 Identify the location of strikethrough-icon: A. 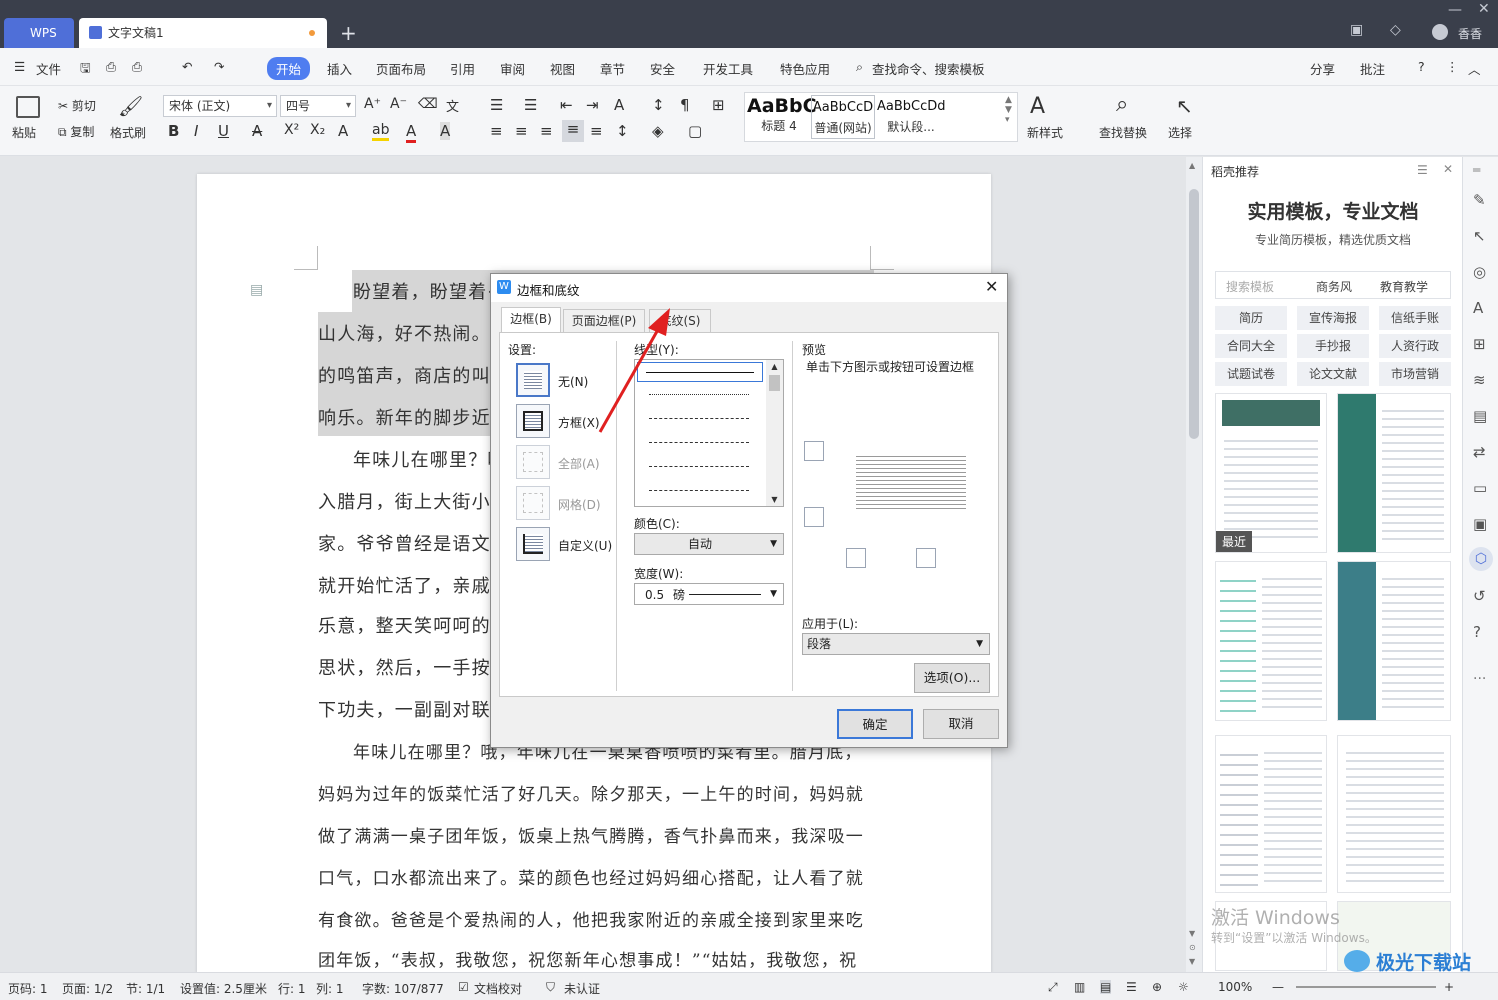
(257, 131).